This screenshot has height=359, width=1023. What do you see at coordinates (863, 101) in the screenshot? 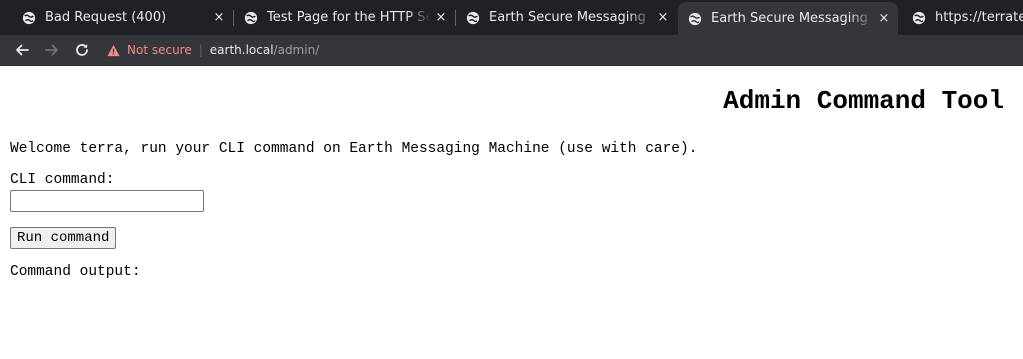
I see `page-title: Admin Command Tool` at bounding box center [863, 101].